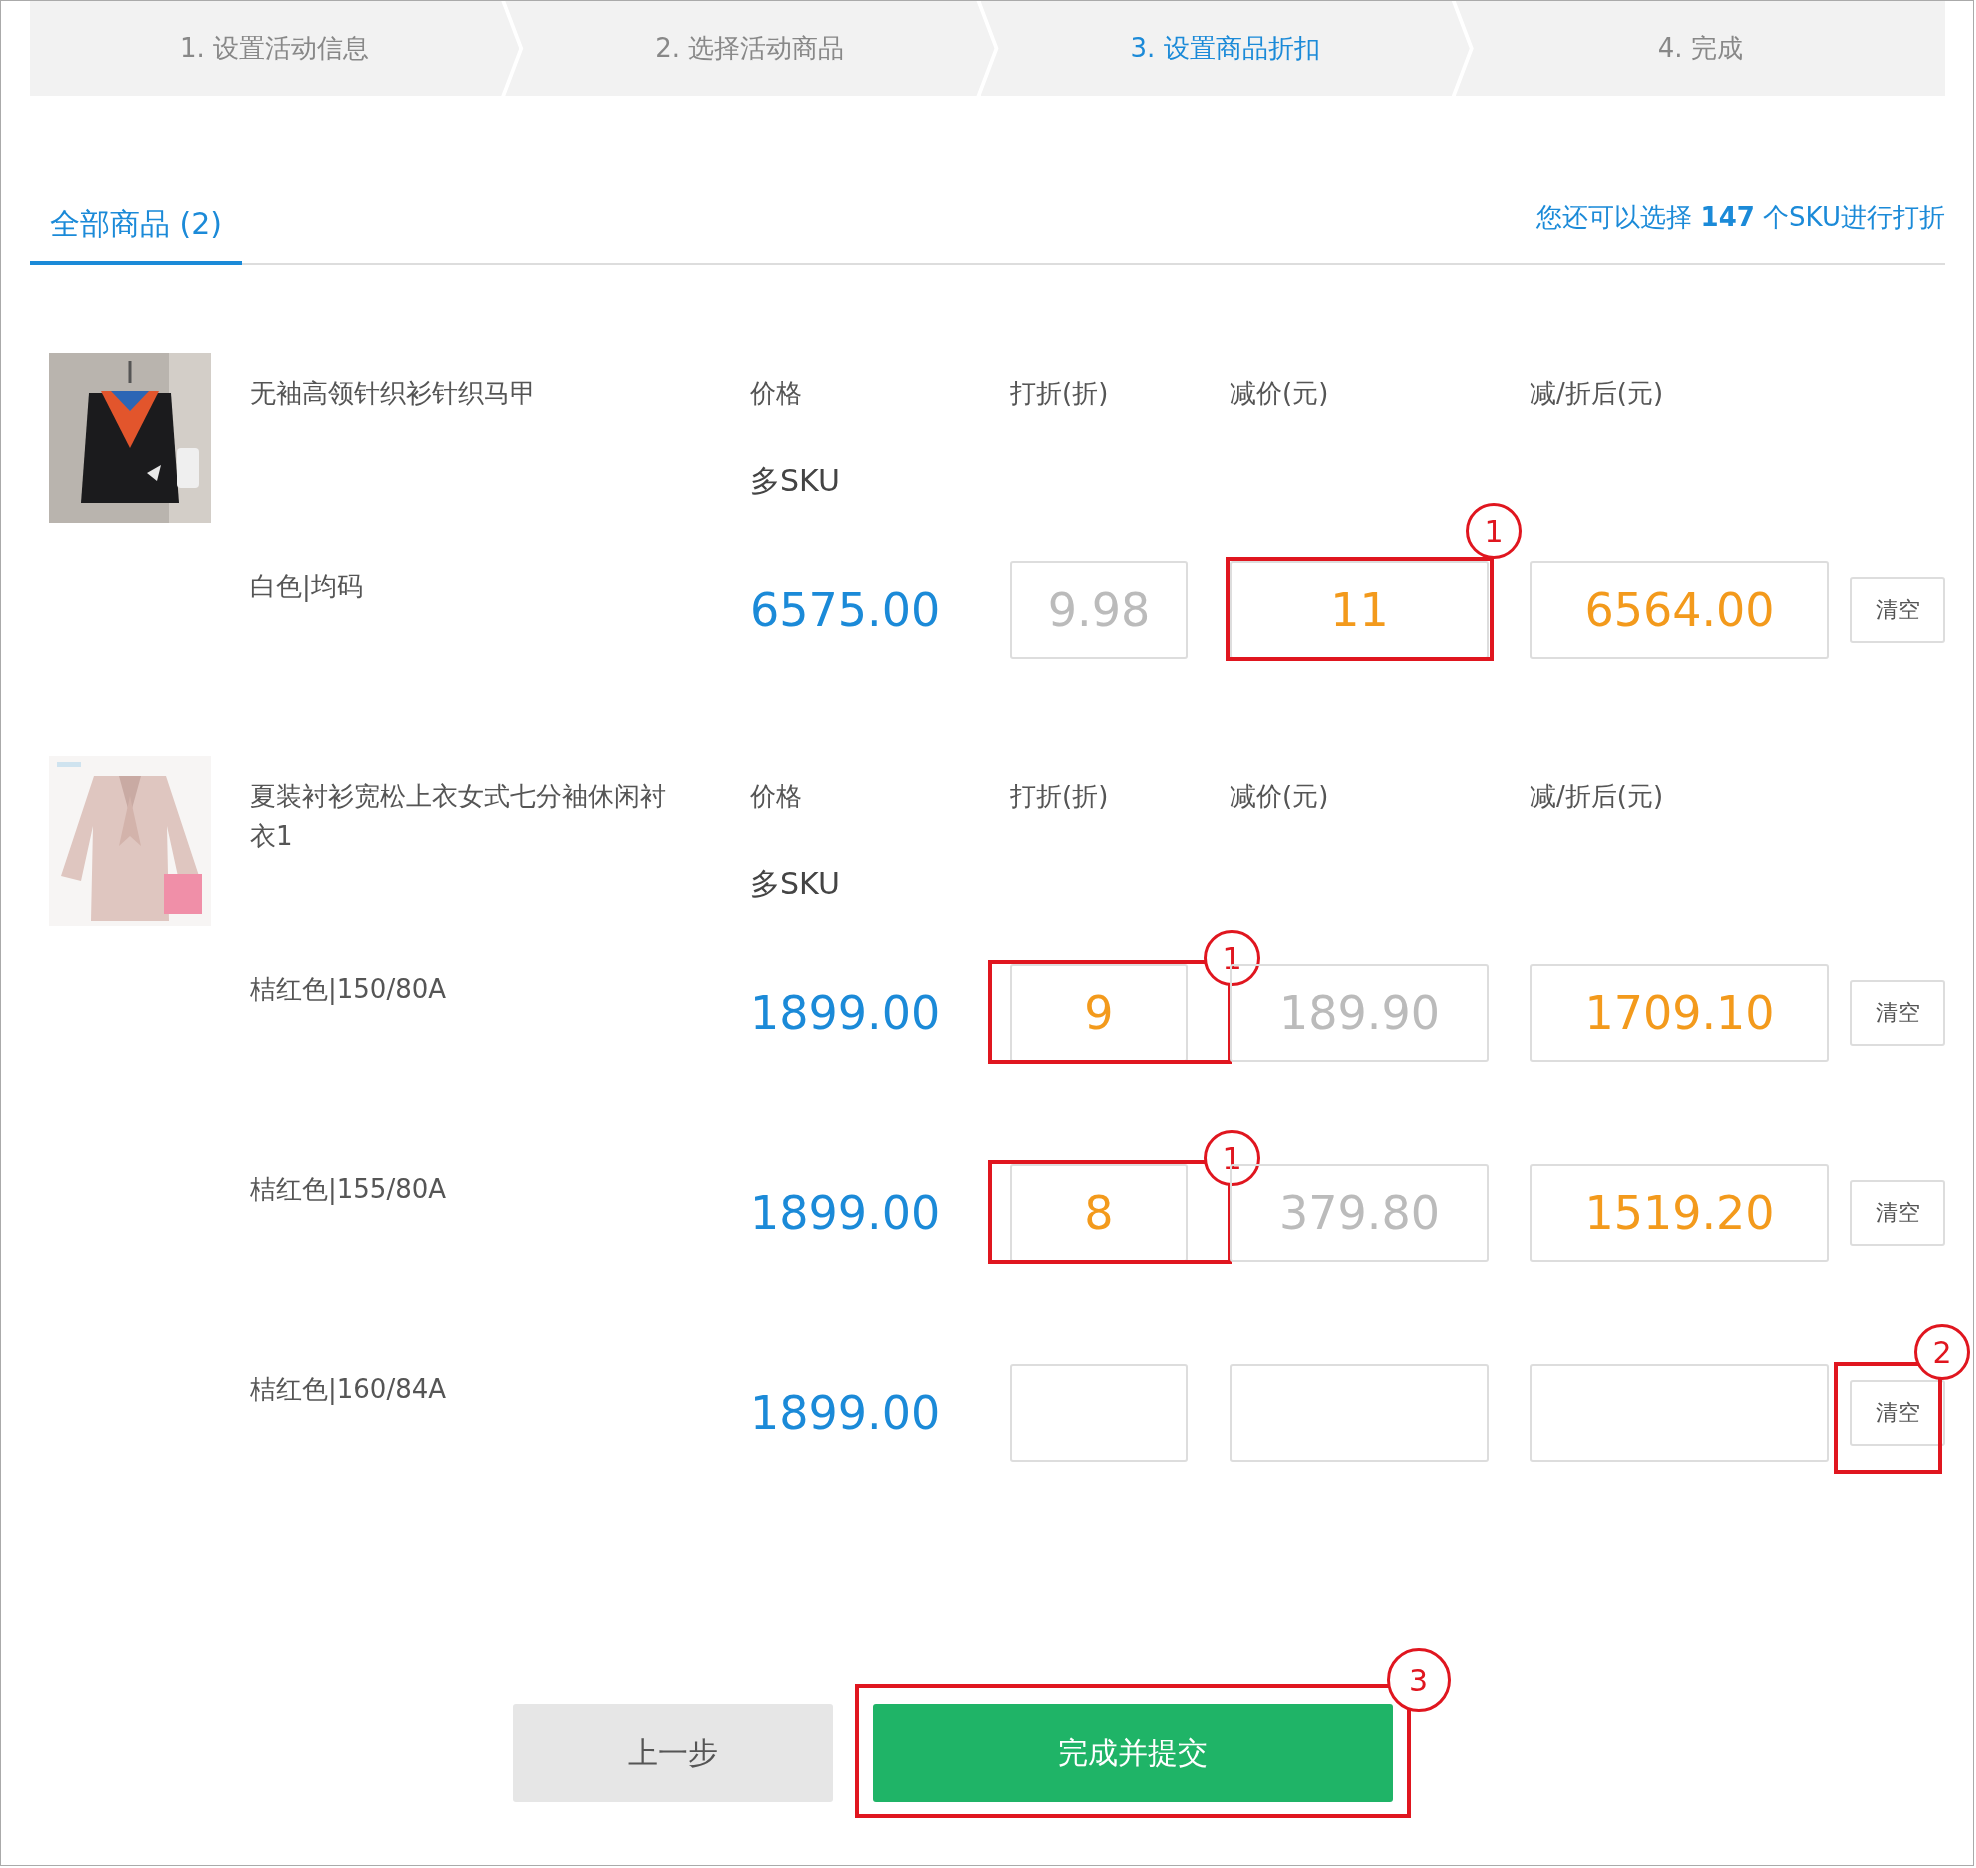  What do you see at coordinates (136, 234) in the screenshot?
I see `tab: 全部商品 (2)` at bounding box center [136, 234].